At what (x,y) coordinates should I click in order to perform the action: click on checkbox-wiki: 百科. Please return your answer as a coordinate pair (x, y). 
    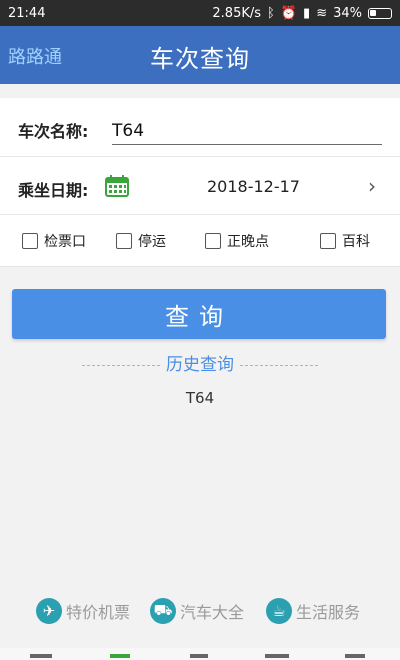
    Looking at the image, I should click on (345, 241).